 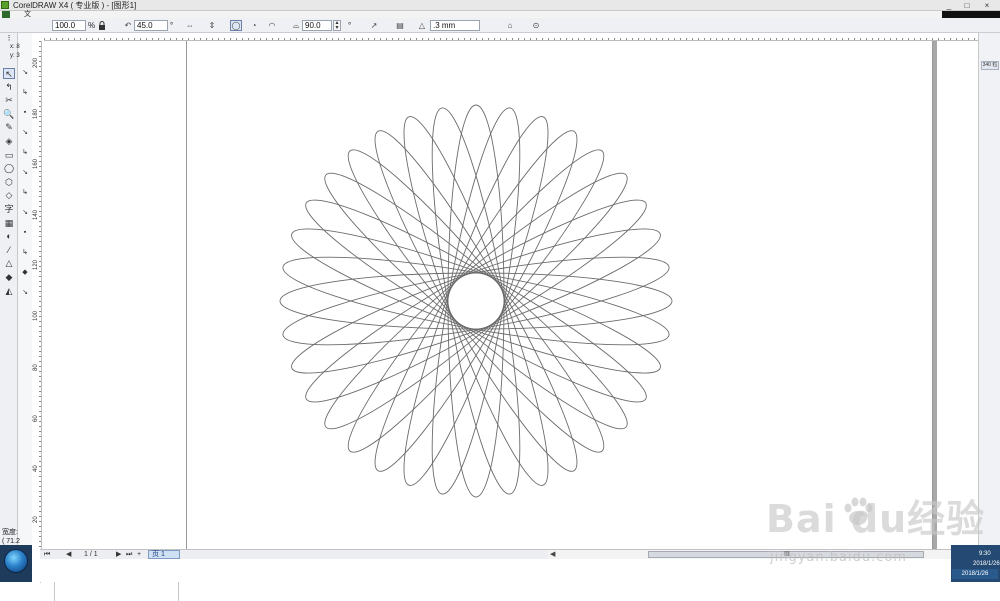 What do you see at coordinates (272, 25) in the screenshot?
I see `arc-mode-button: ◠` at bounding box center [272, 25].